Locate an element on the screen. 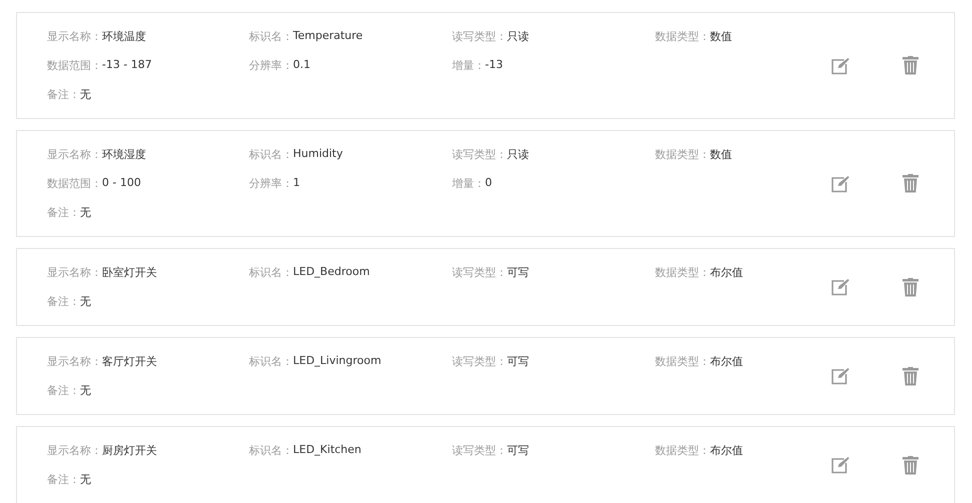 This screenshot has height=503, width=972. field-value: 0 - 100 is located at coordinates (121, 183).